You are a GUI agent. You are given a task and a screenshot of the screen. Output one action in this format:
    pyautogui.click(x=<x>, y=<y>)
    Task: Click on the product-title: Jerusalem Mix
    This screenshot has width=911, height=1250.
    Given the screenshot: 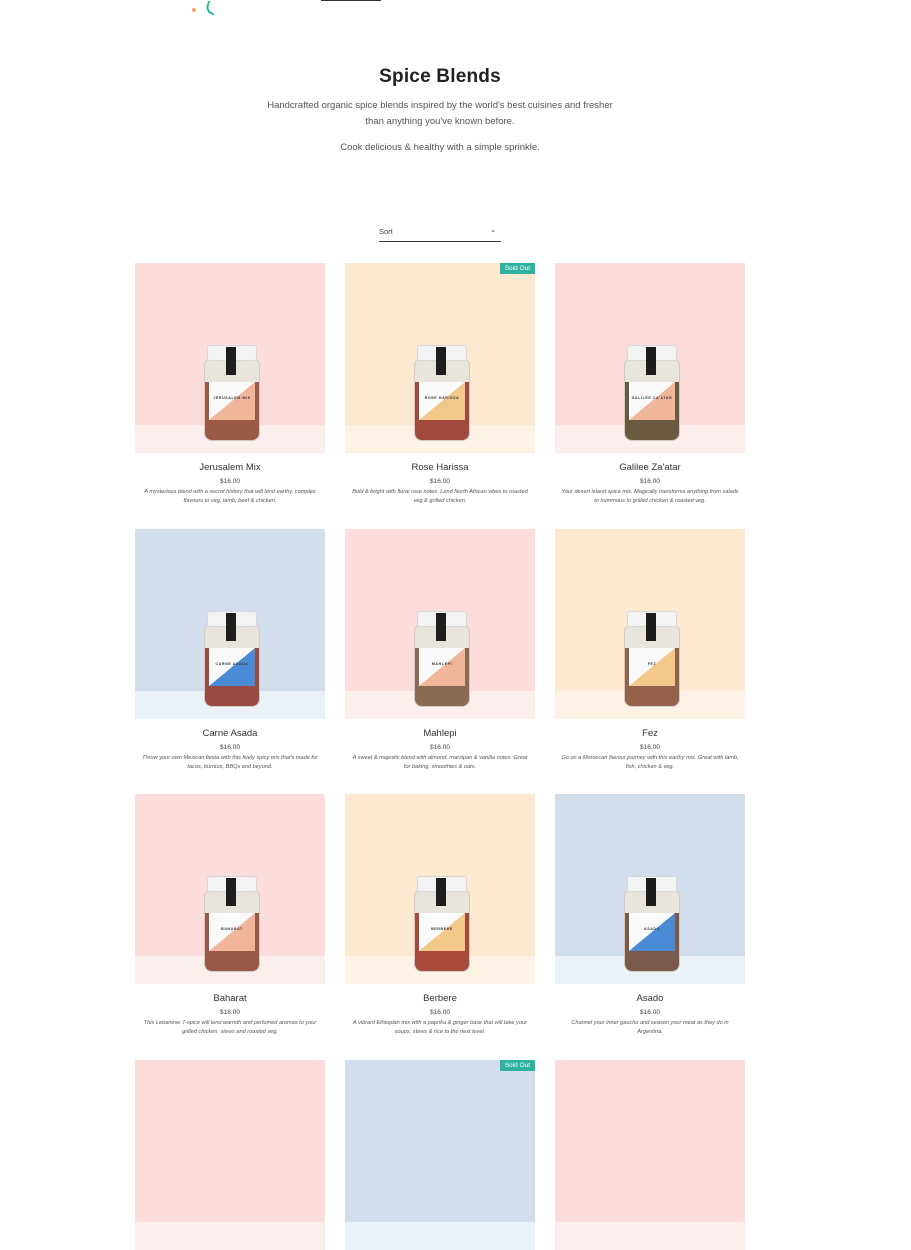 What is the action you would take?
    pyautogui.click(x=230, y=467)
    